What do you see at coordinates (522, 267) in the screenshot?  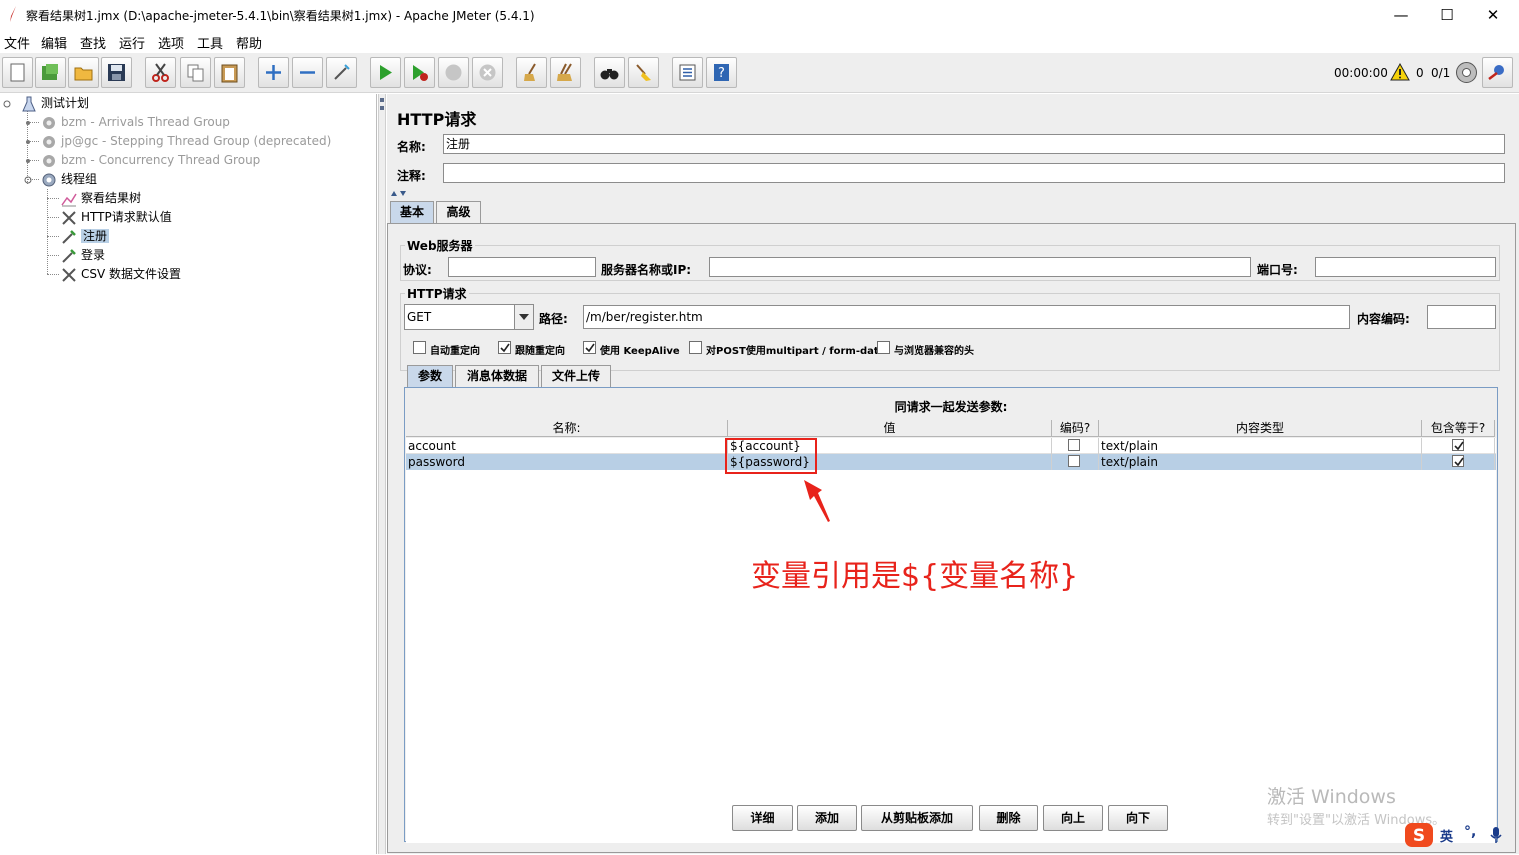 I see `protocol-field` at bounding box center [522, 267].